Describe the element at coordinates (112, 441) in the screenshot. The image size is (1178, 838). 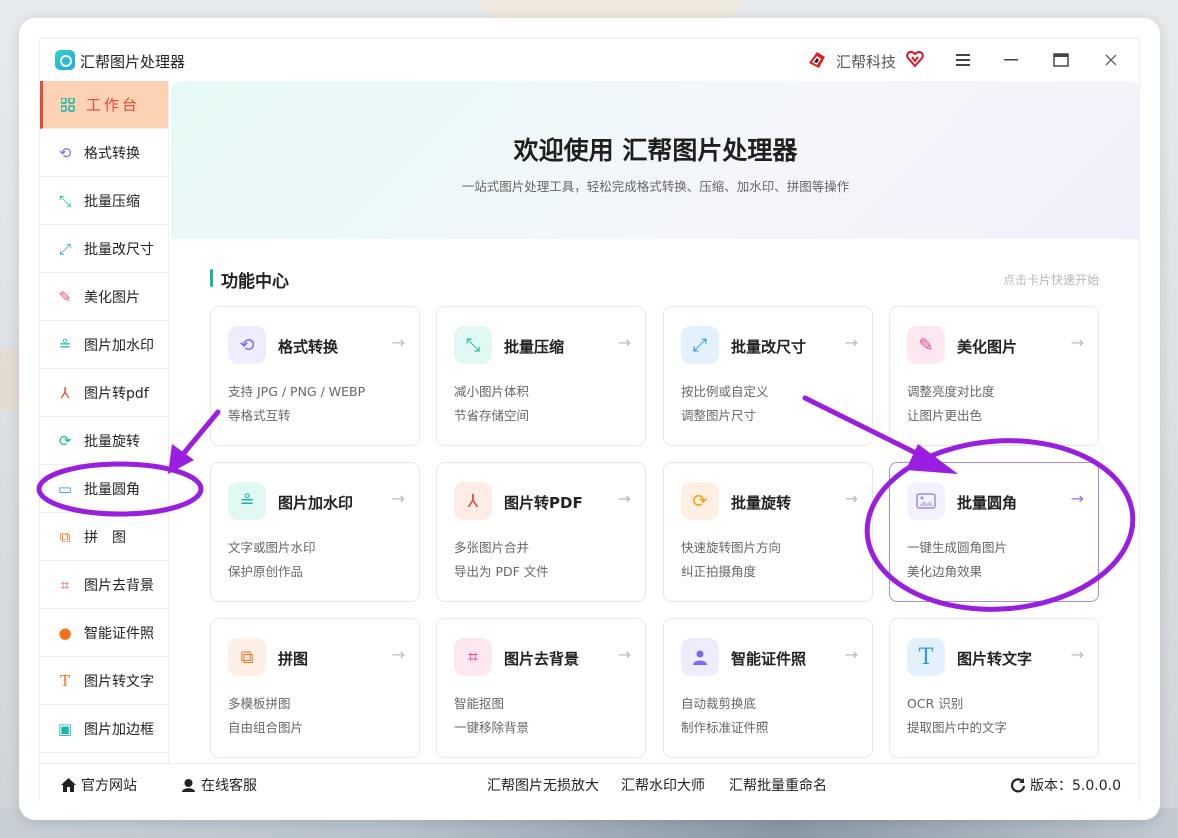
I see `sidebar-item-label: 批量旋转` at that location.